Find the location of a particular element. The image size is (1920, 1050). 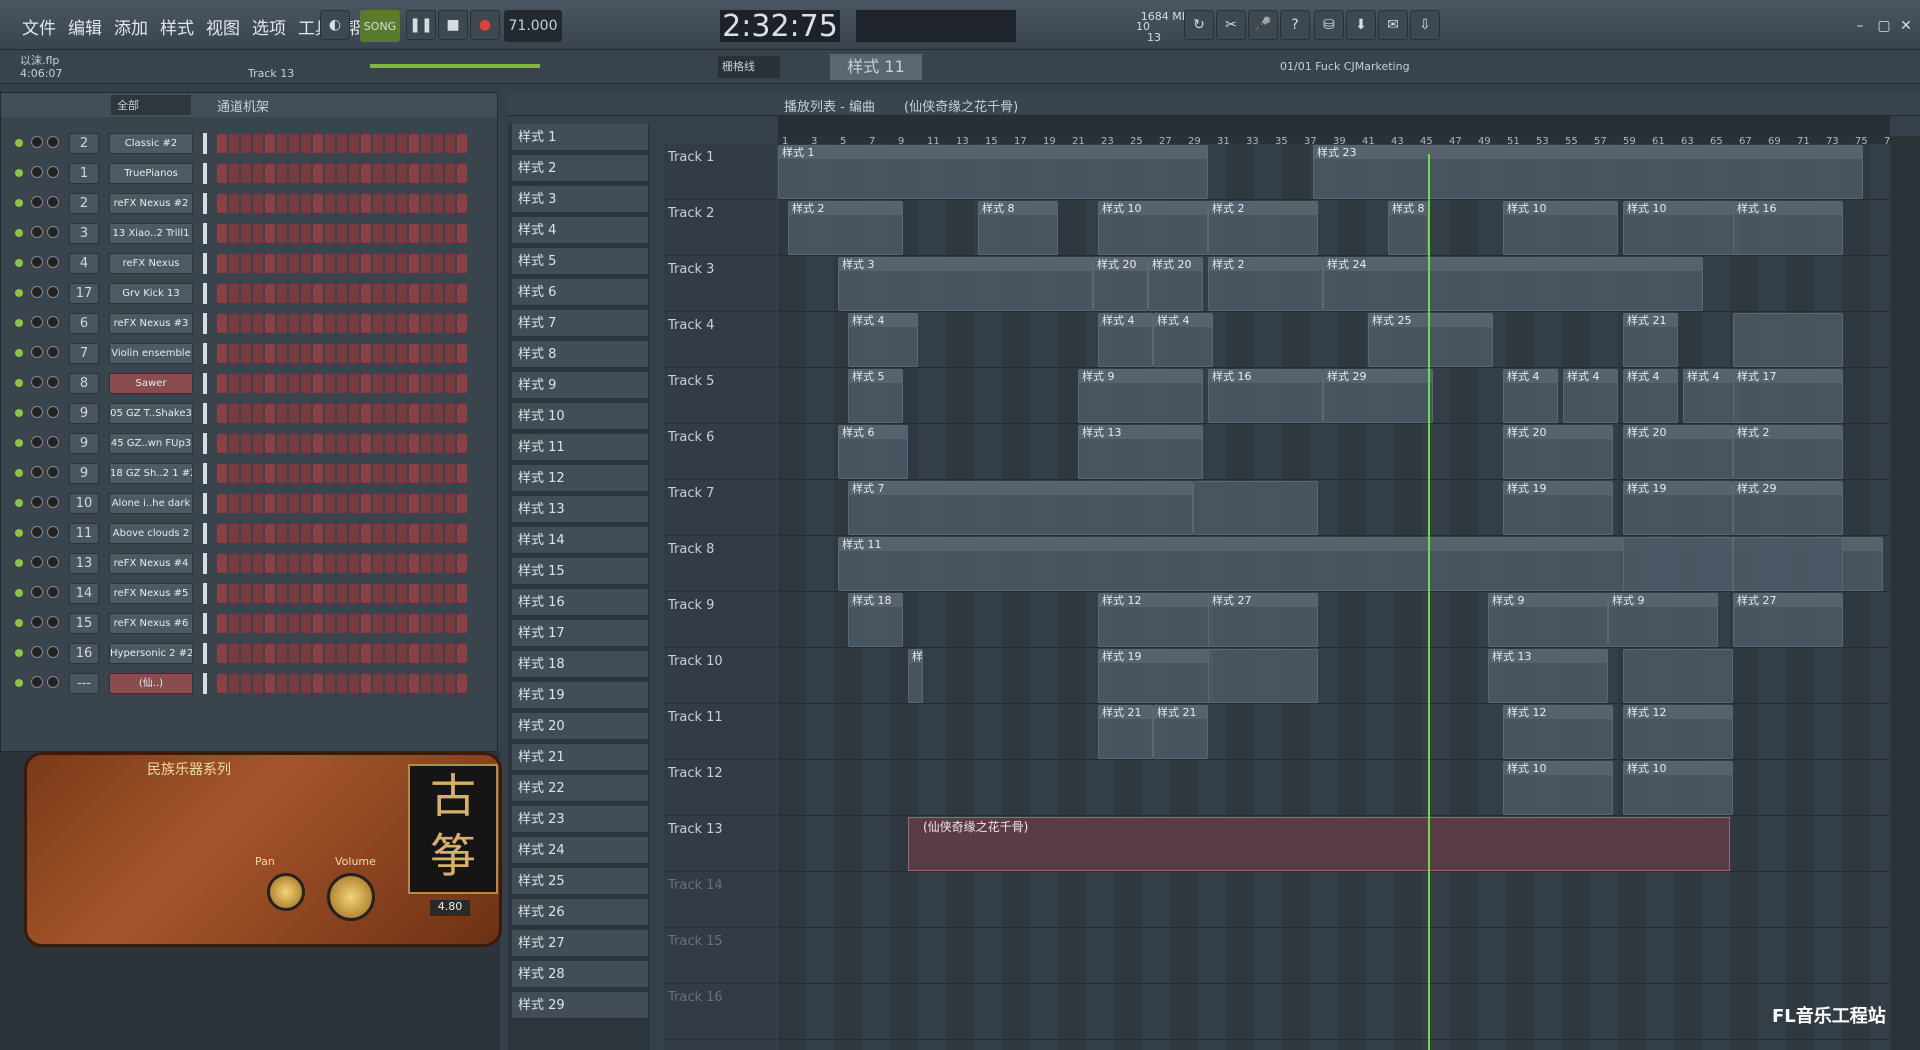

pattern-clip is located at coordinates (1678, 676).